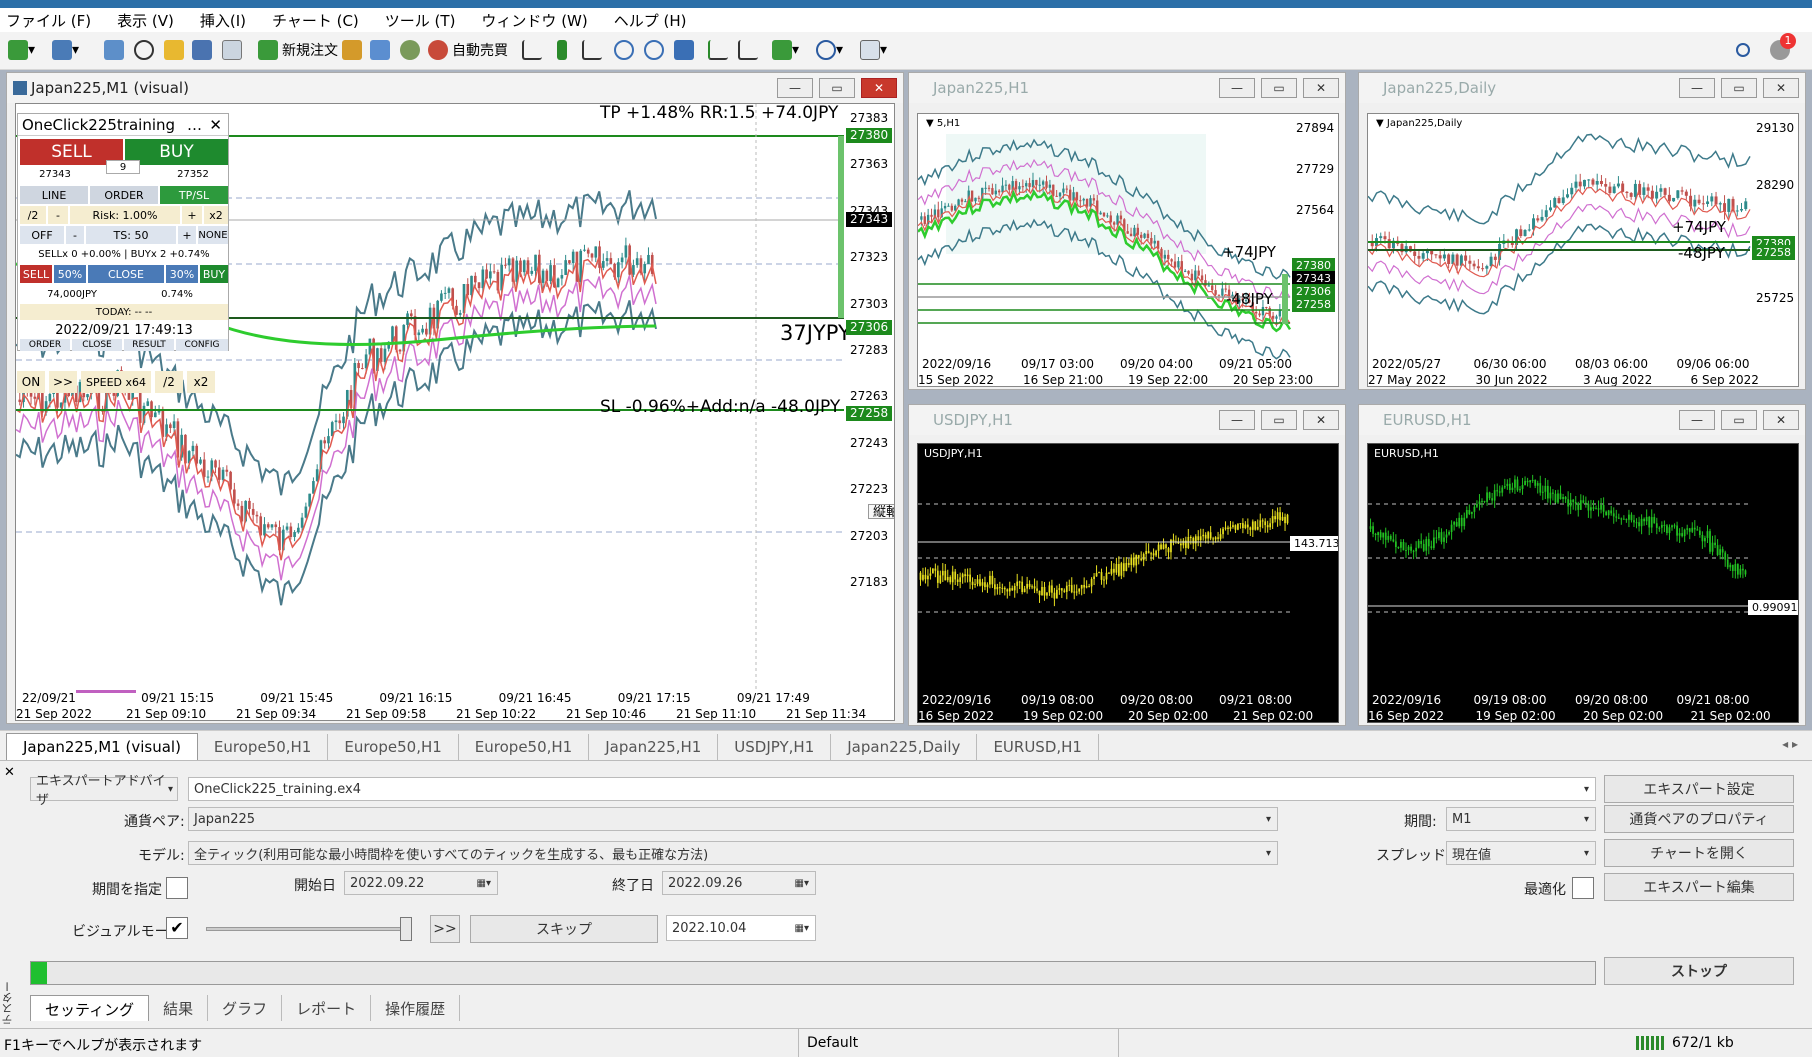 The width and height of the screenshot is (1812, 1057). I want to click on new-order-button: 新規注文, so click(298, 50).